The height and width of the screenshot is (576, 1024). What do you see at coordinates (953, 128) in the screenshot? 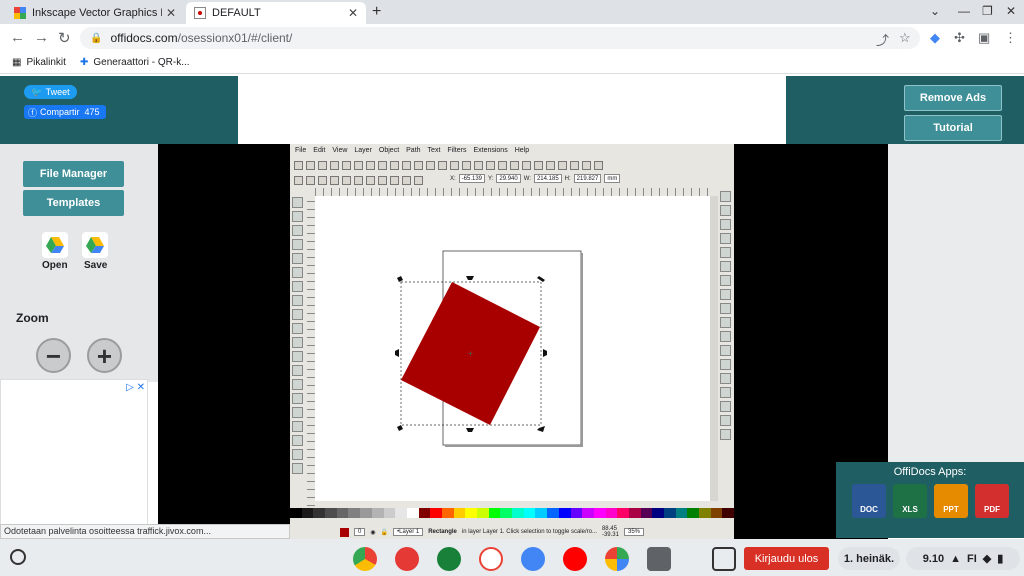
I see `tutorial-button: Tutorial` at bounding box center [953, 128].